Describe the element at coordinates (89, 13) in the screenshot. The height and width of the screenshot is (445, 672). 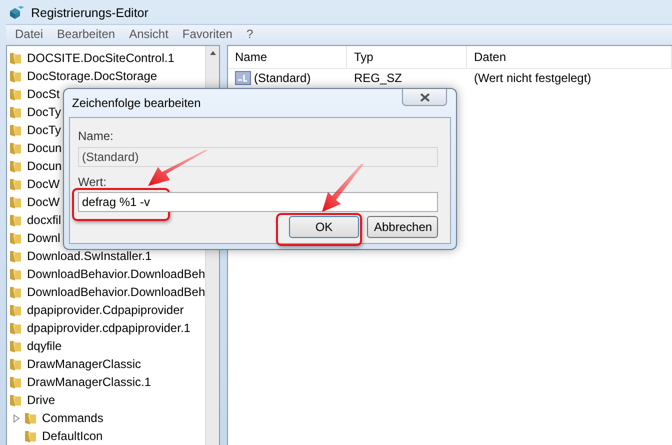
I see `window-title: Registrierungs-Editor` at that location.